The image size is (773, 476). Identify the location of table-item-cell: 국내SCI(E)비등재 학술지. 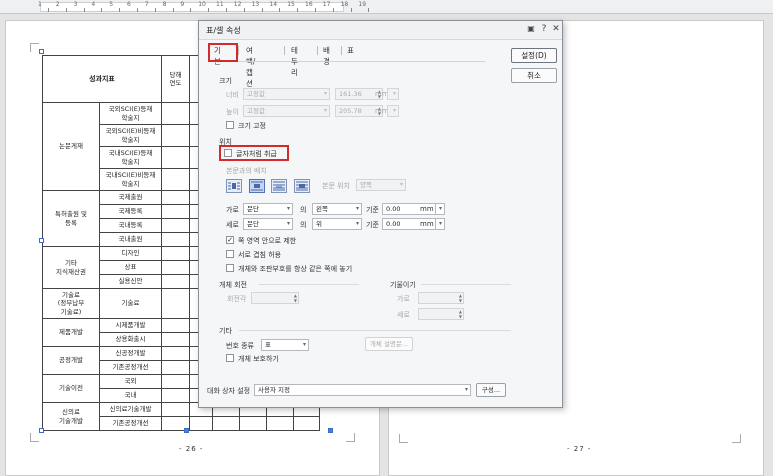
(130, 179).